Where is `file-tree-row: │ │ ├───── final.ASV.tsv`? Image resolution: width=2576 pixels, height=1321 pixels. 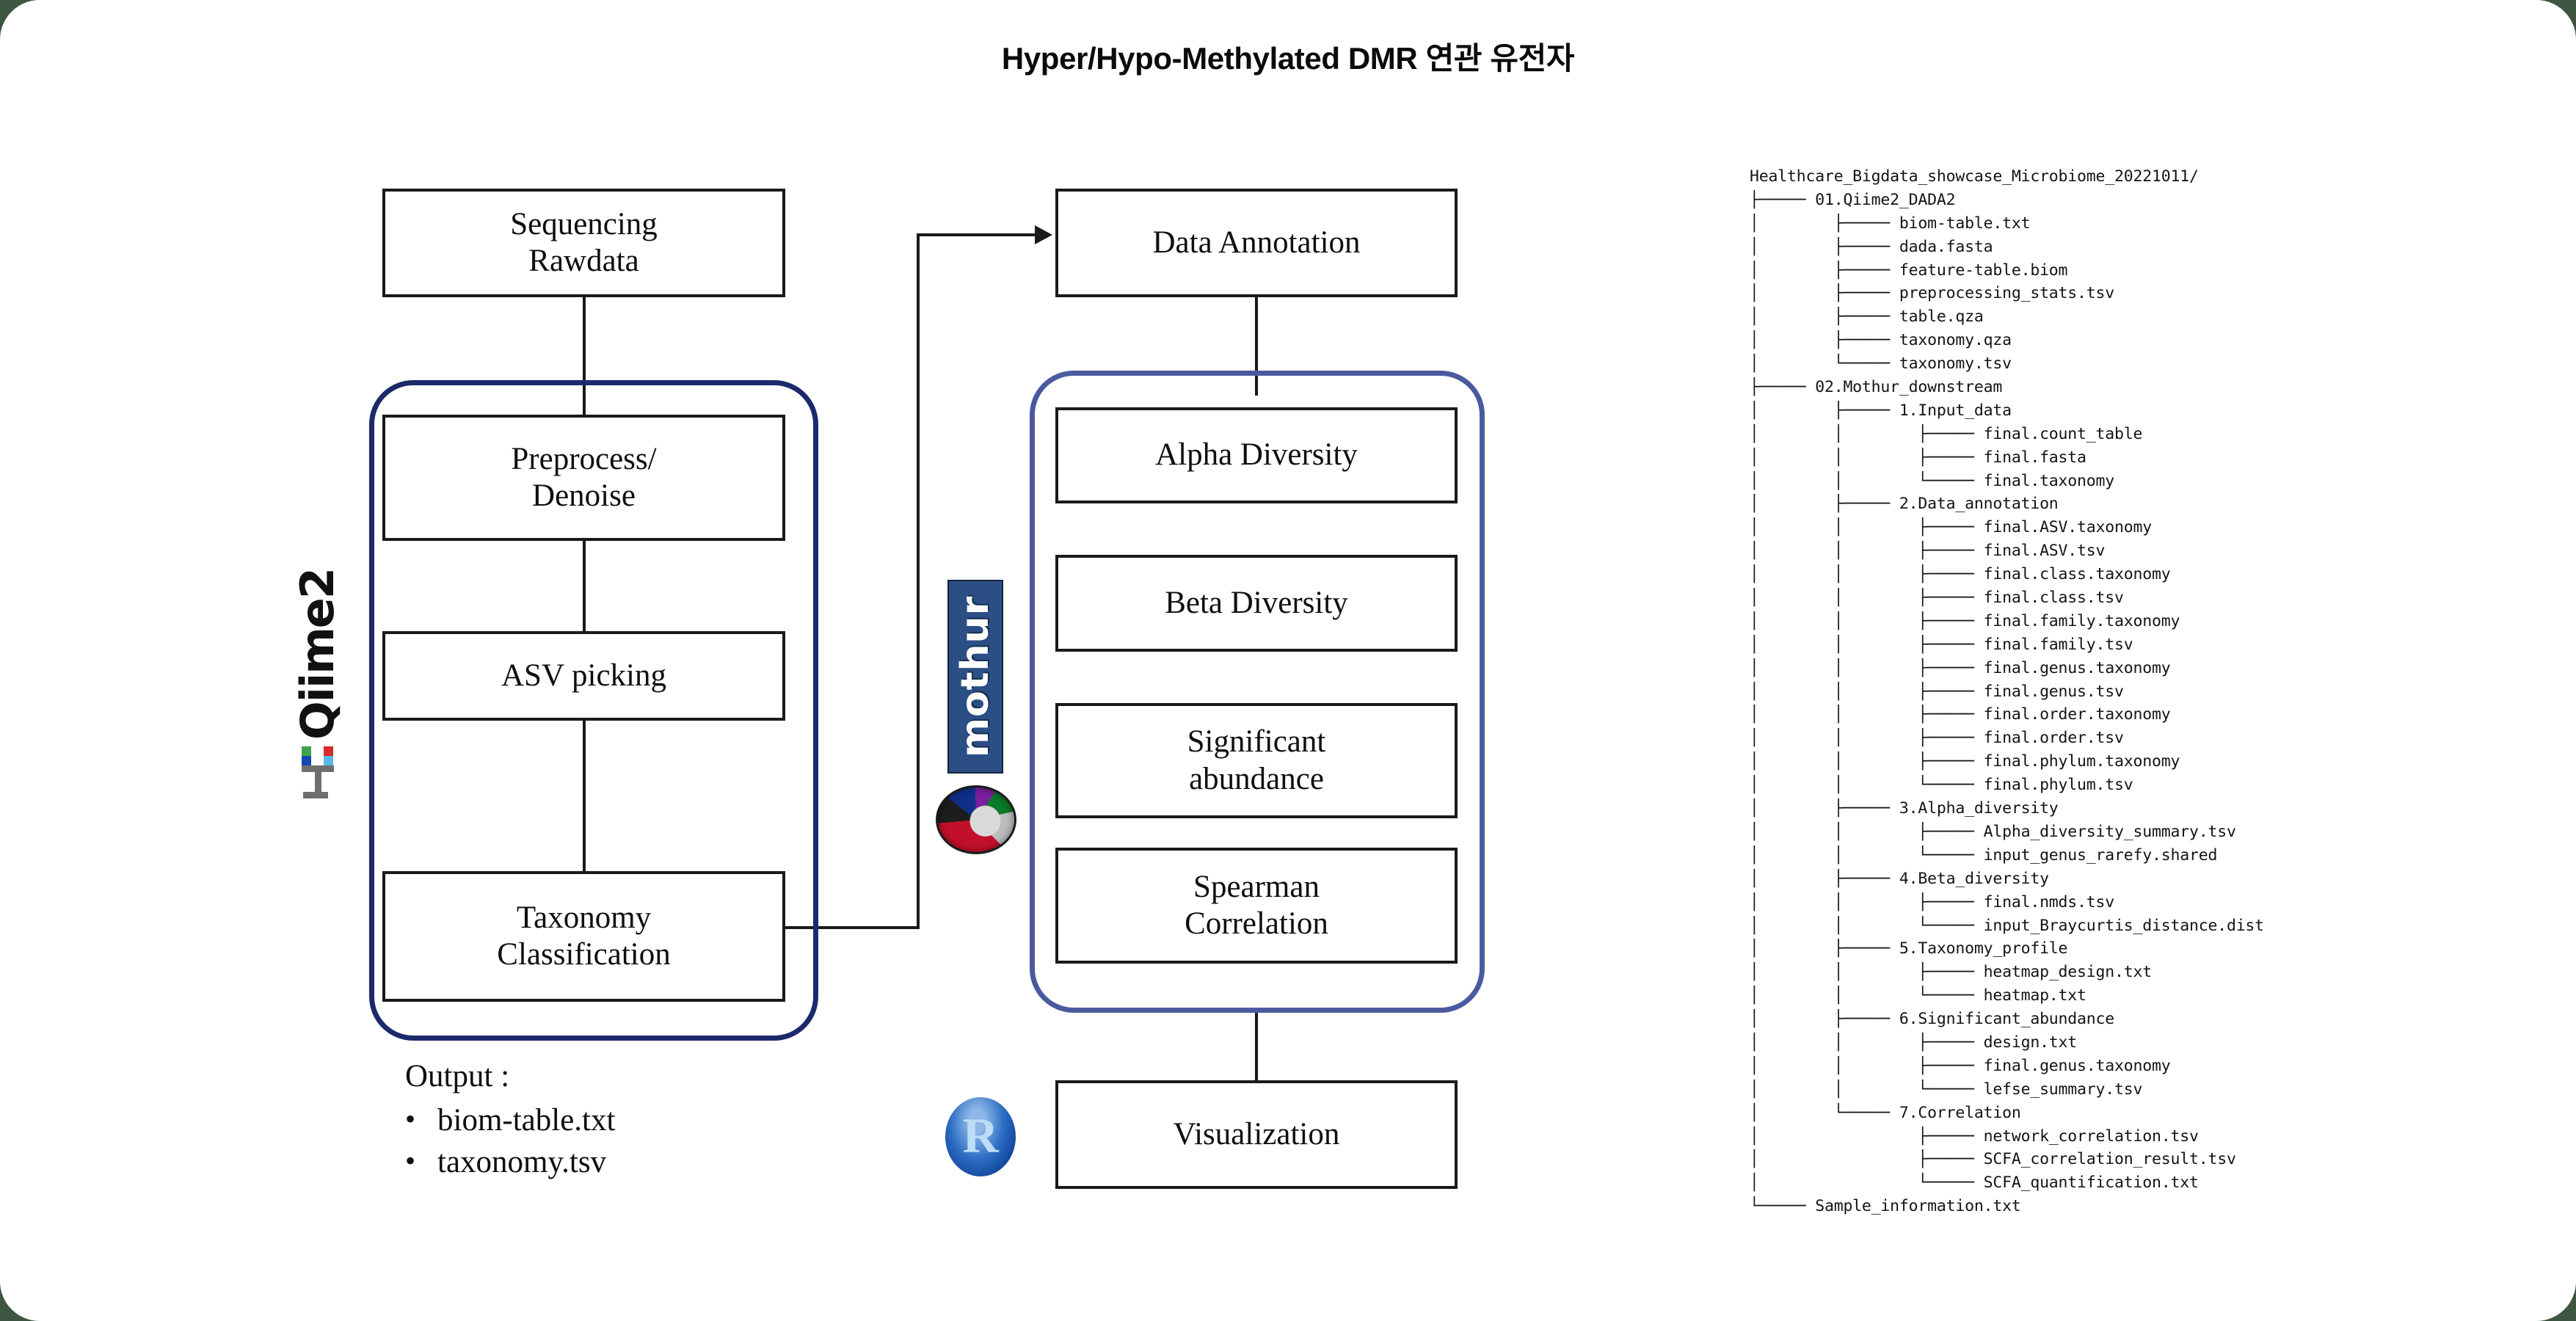 file-tree-row: │ │ ├───── final.ASV.tsv is located at coordinates (1928, 551).